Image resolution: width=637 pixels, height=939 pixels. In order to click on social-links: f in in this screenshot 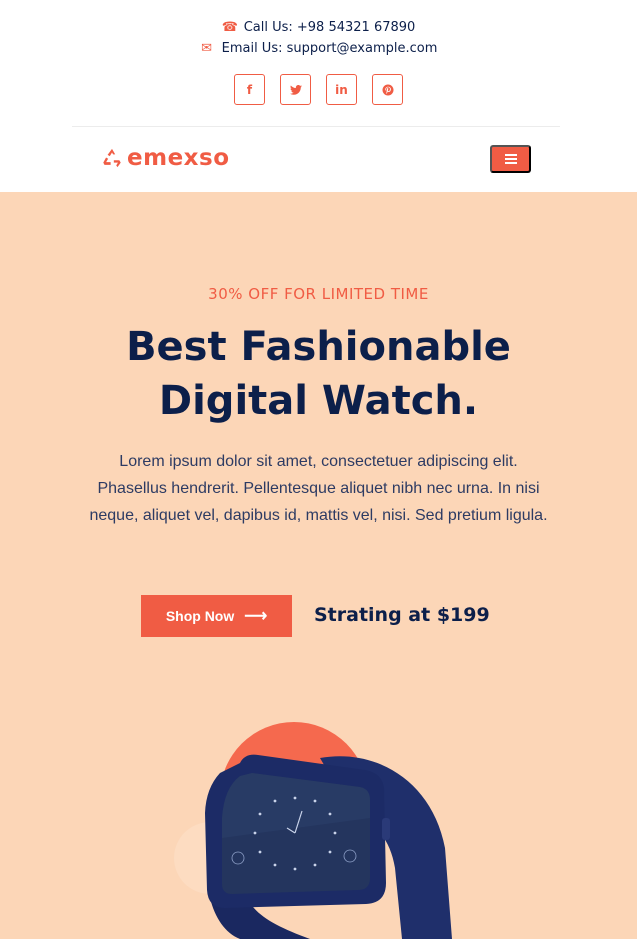, I will do `click(318, 89)`.